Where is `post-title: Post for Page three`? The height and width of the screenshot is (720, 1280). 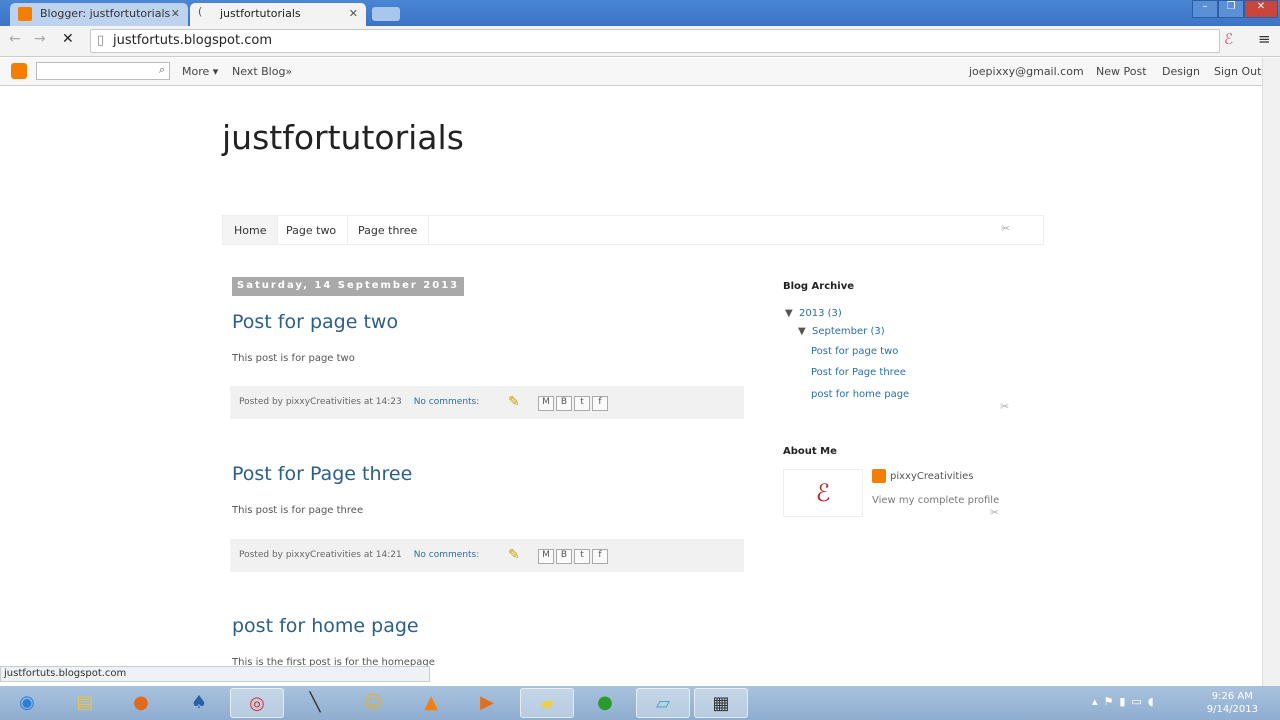
post-title: Post for Page three is located at coordinates (322, 474).